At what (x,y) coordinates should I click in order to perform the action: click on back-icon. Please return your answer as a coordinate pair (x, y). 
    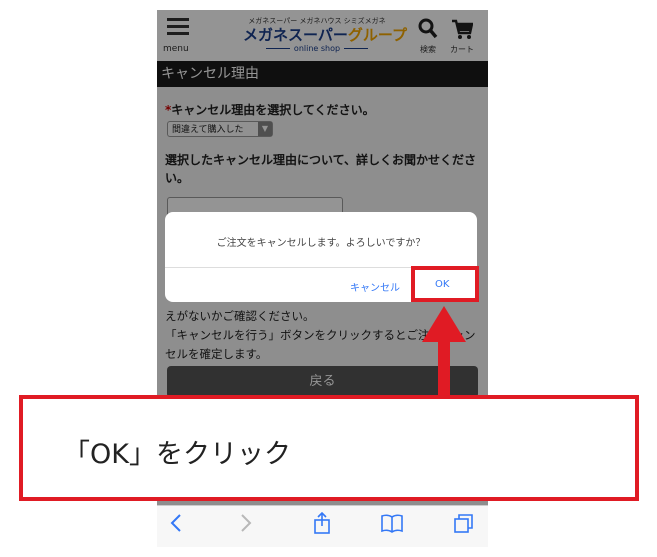
    Looking at the image, I should click on (176, 526).